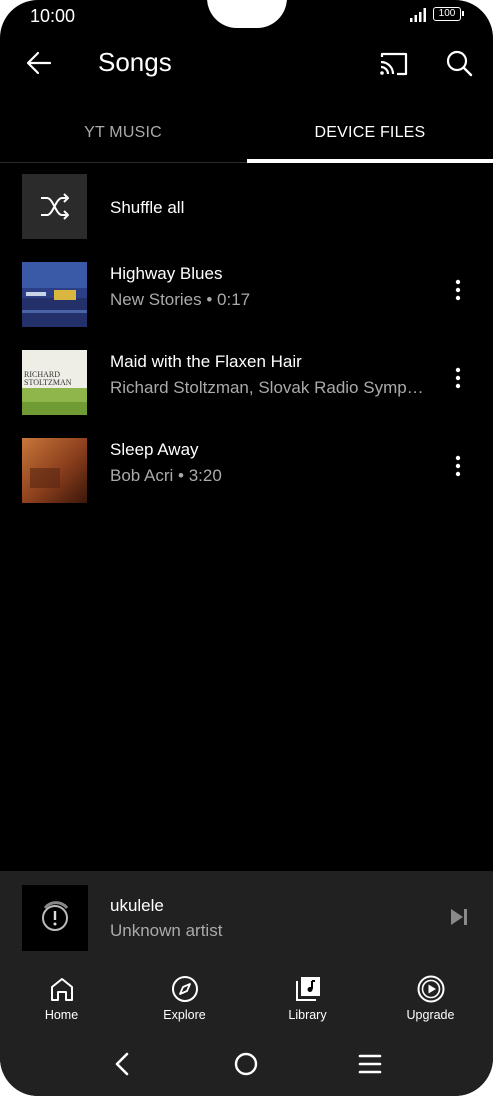 This screenshot has height=1096, width=493. I want to click on tab-bar: YT MUSIC DEVICE FILES, so click(246, 133).